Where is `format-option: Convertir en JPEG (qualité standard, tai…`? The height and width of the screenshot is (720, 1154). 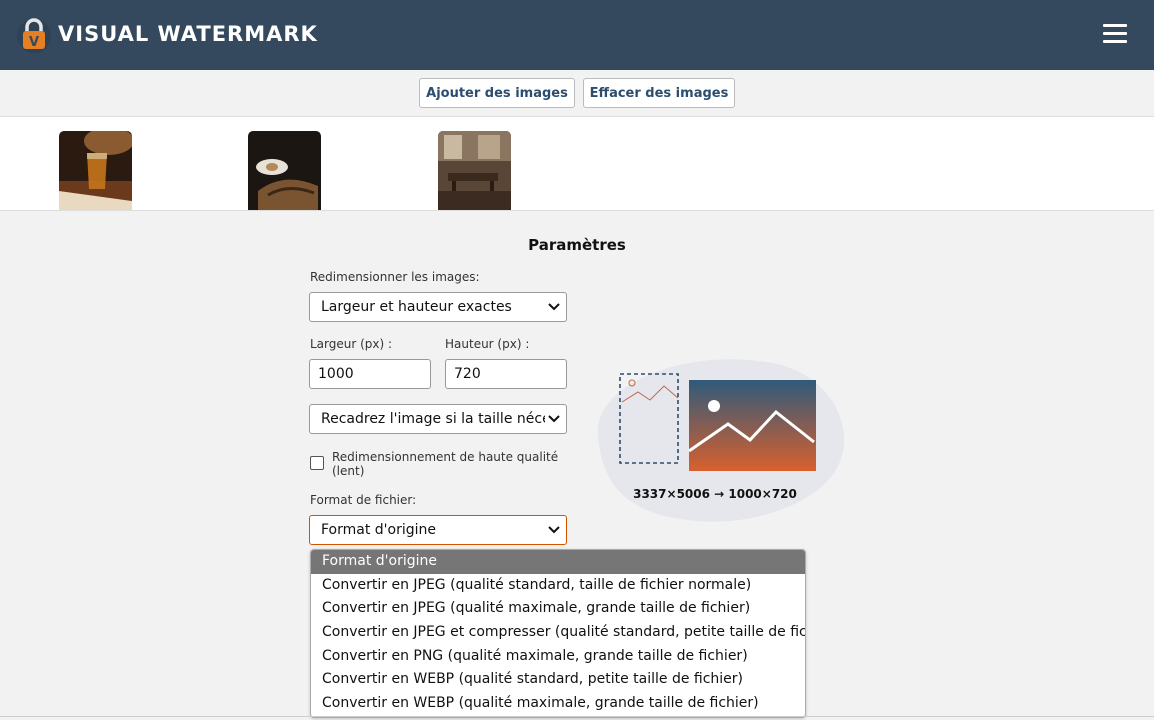 format-option: Convertir en JPEG (qualité standard, tai… is located at coordinates (558, 586).